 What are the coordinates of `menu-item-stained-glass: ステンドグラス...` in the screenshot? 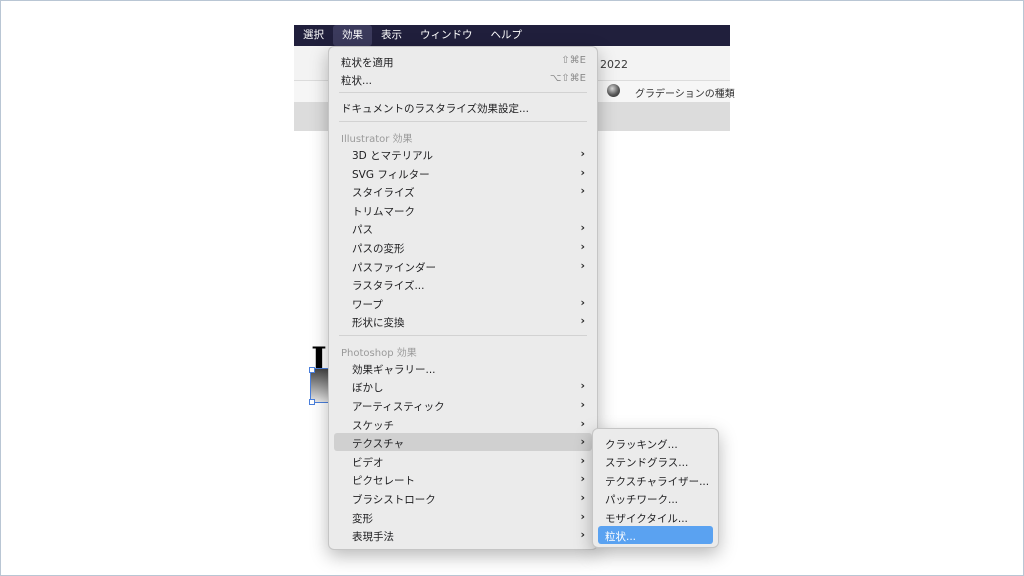 It's located at (655, 461).